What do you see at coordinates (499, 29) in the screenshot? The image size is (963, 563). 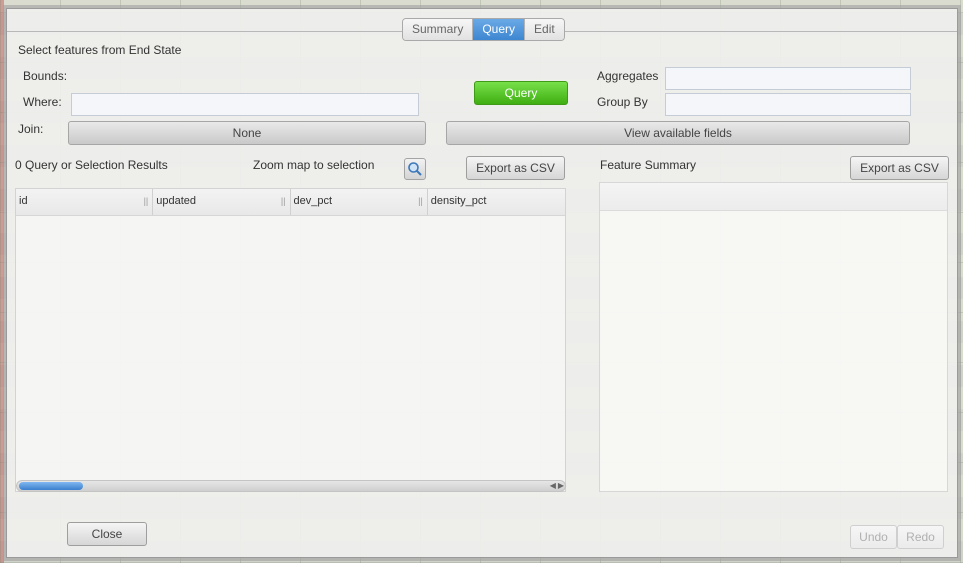 I see `tab-query: Query` at bounding box center [499, 29].